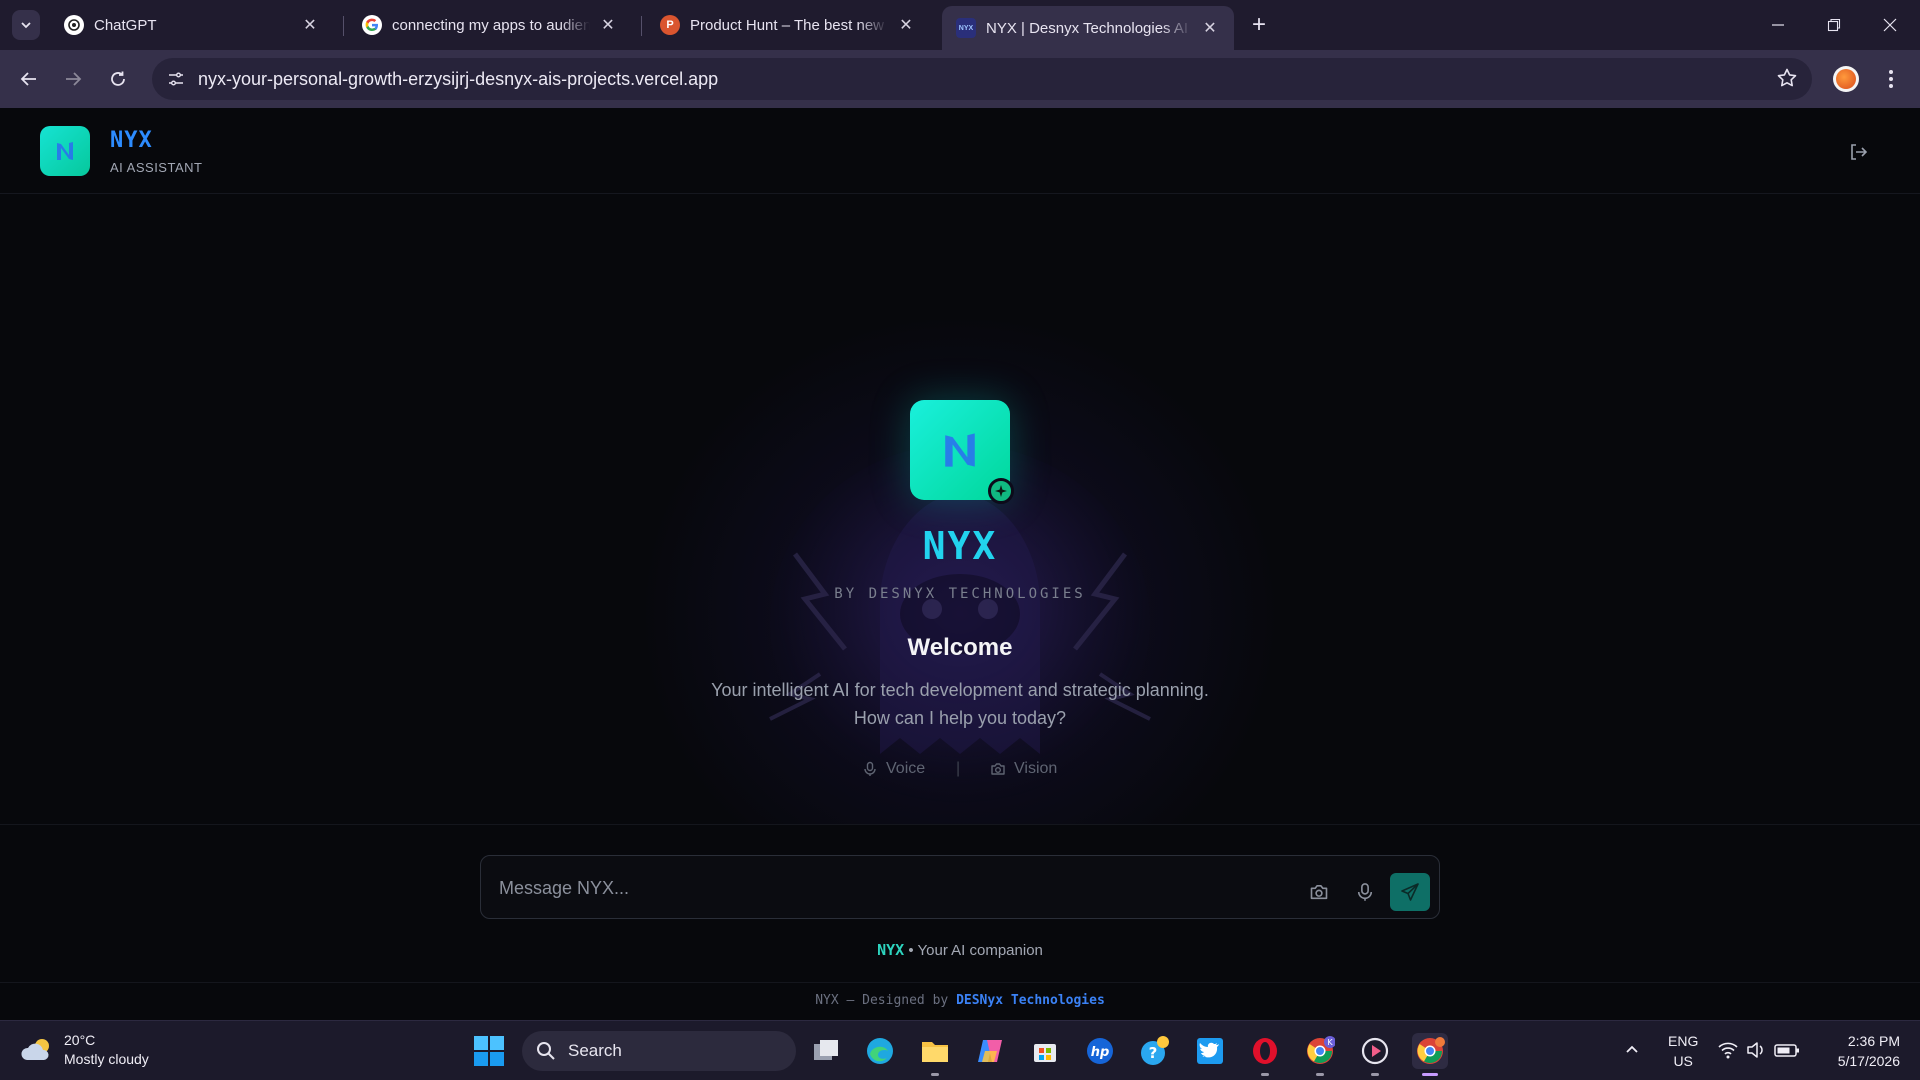 The width and height of the screenshot is (1920, 1080). What do you see at coordinates (641, 26) in the screenshot?
I see `tab-separator` at bounding box center [641, 26].